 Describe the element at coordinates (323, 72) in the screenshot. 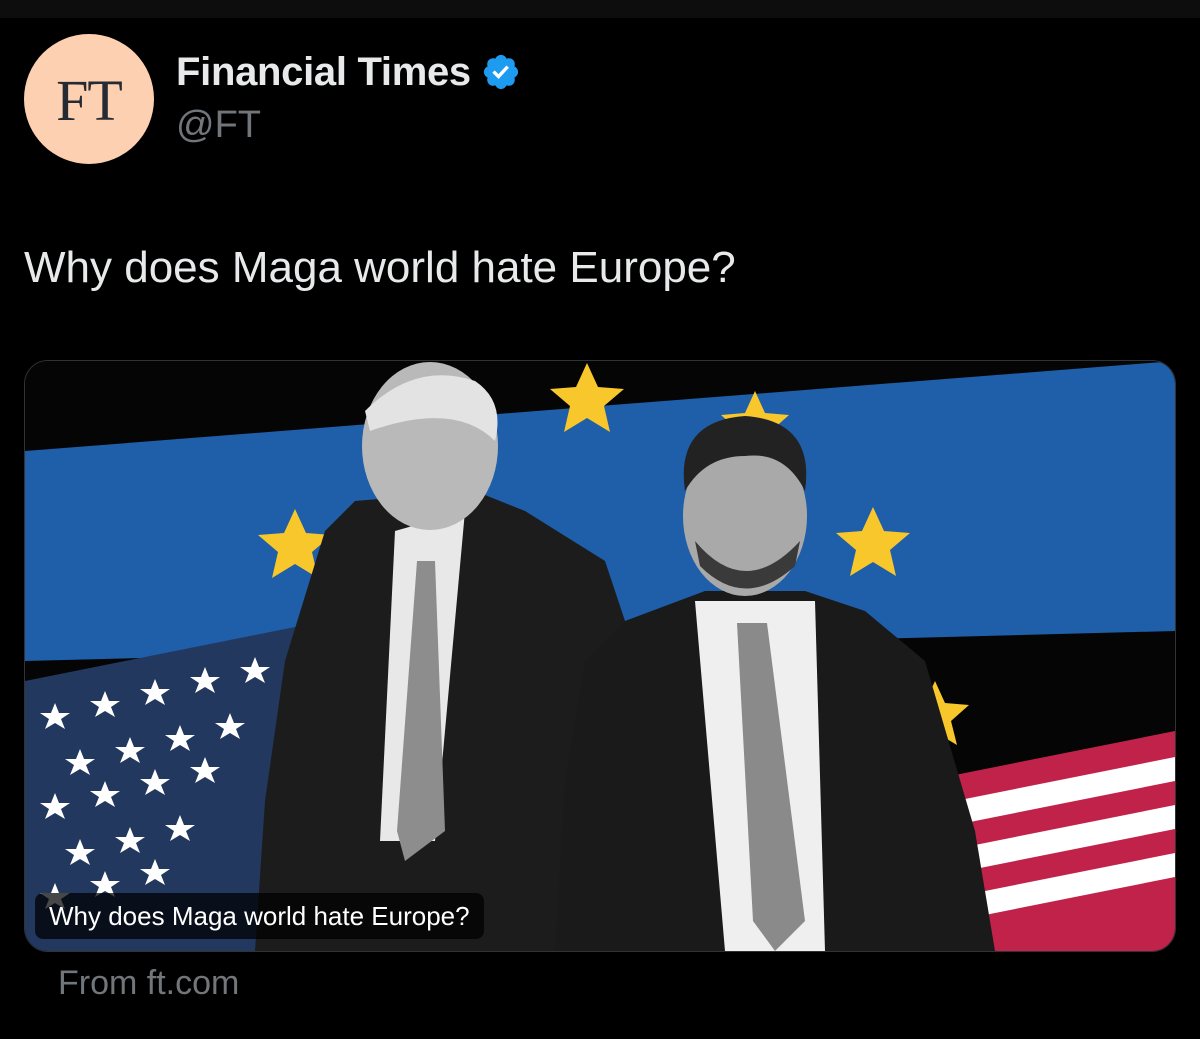

I see `author-name: Financial Times` at that location.